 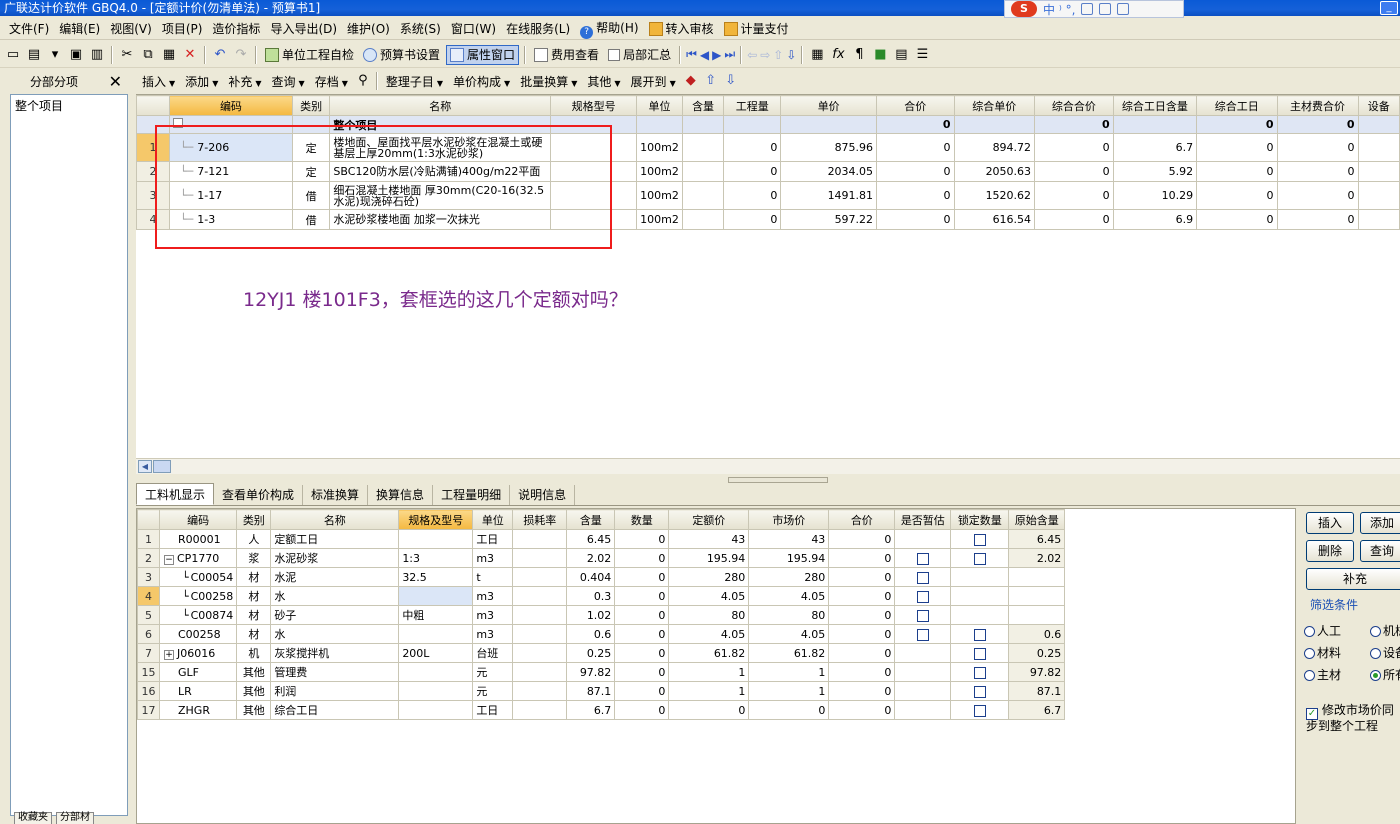 What do you see at coordinates (752, 55) in the screenshot?
I see `move-left-icon: ⇦` at bounding box center [752, 55].